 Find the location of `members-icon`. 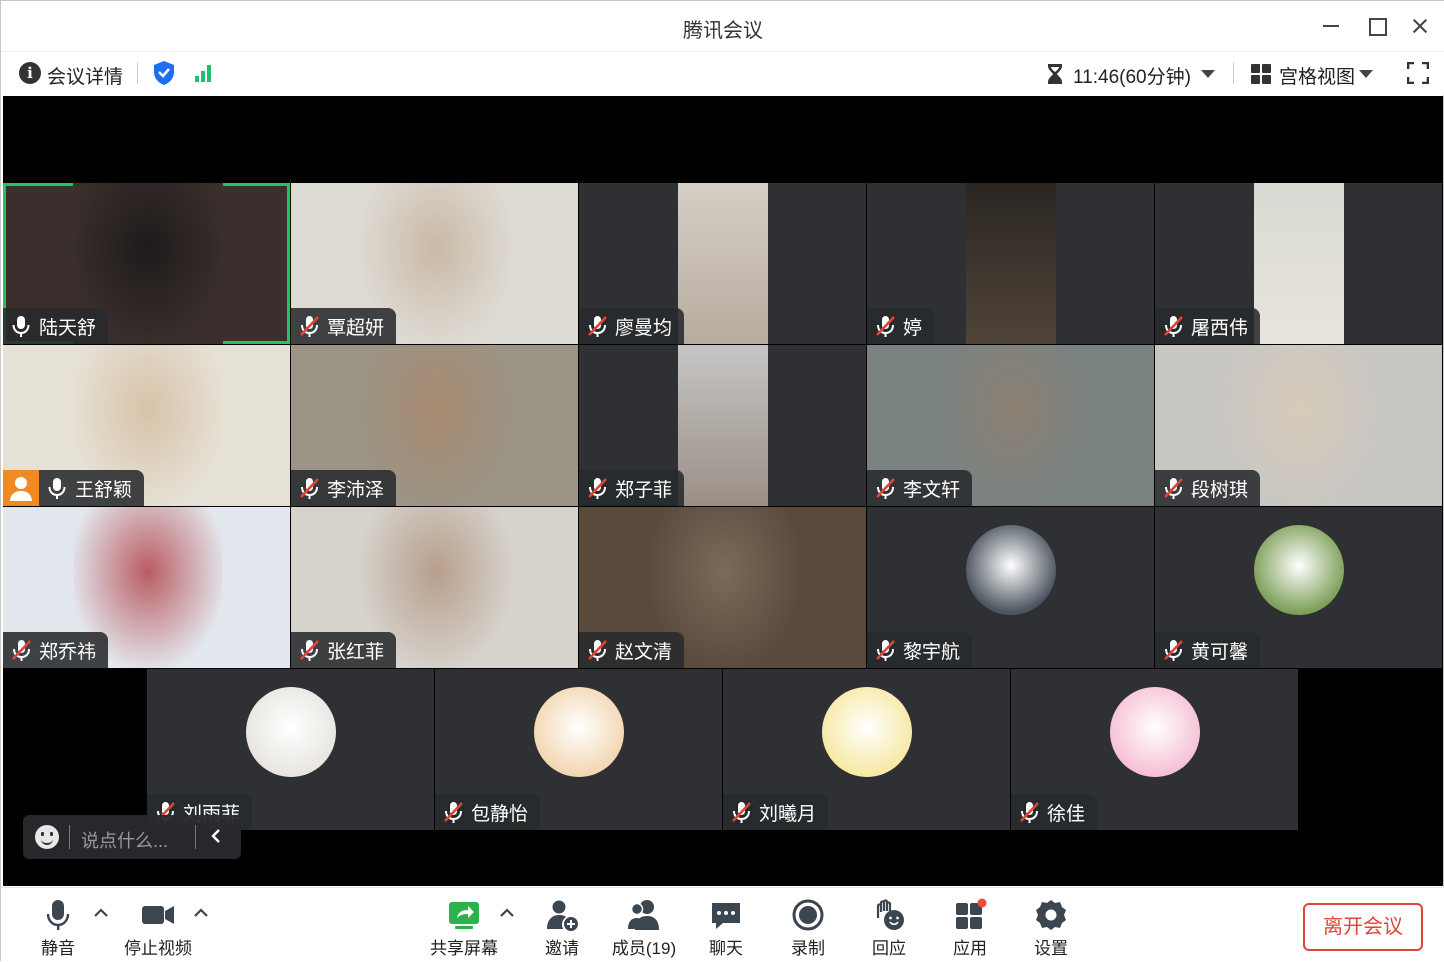

members-icon is located at coordinates (643, 915).